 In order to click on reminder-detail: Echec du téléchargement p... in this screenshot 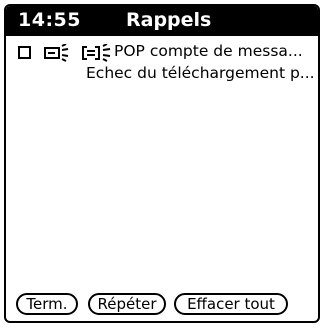, I will do `click(200, 73)`.